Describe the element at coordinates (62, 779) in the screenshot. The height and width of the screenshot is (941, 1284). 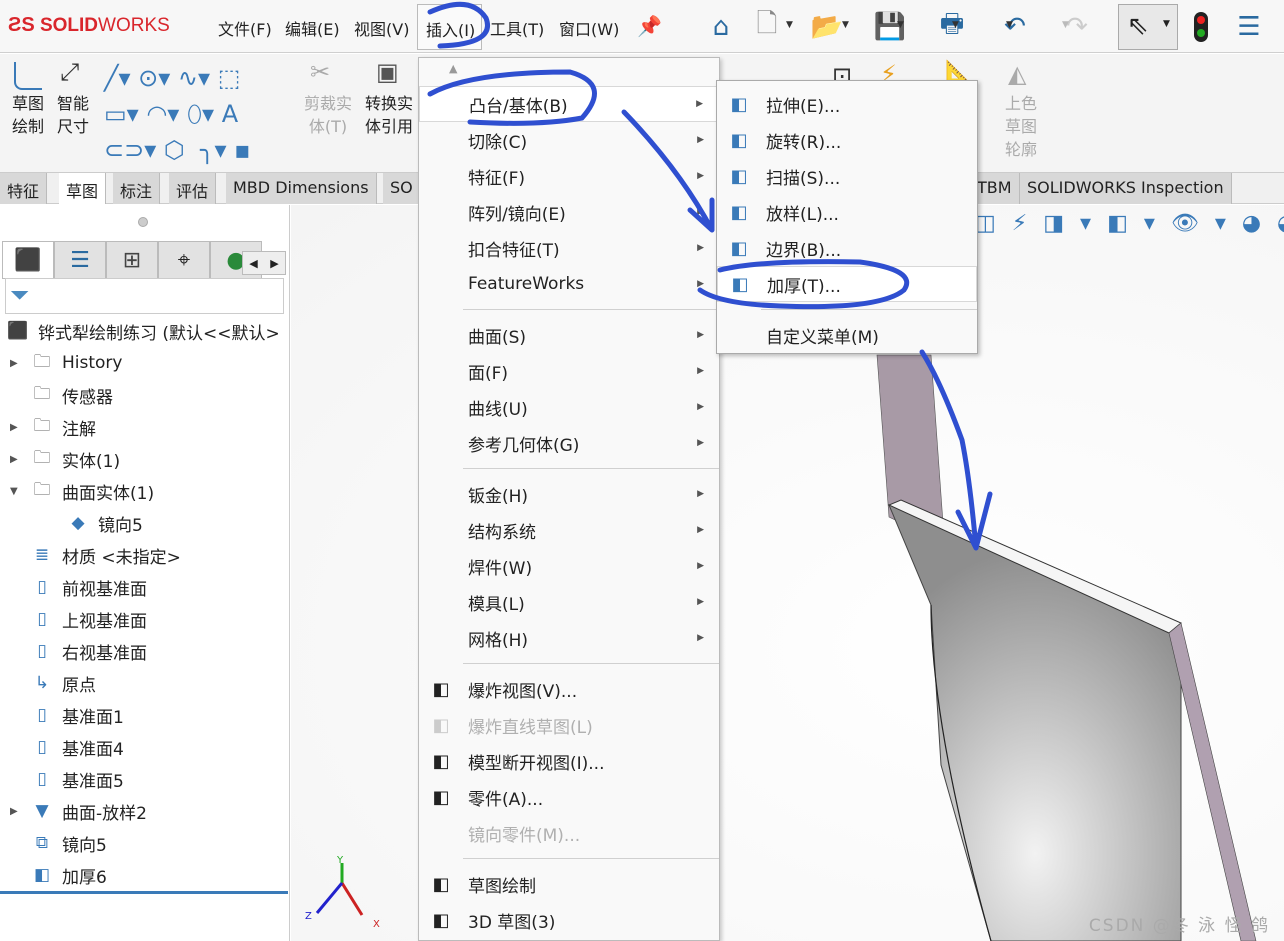
I see `tree-item: ▯ 基准面5` at that location.